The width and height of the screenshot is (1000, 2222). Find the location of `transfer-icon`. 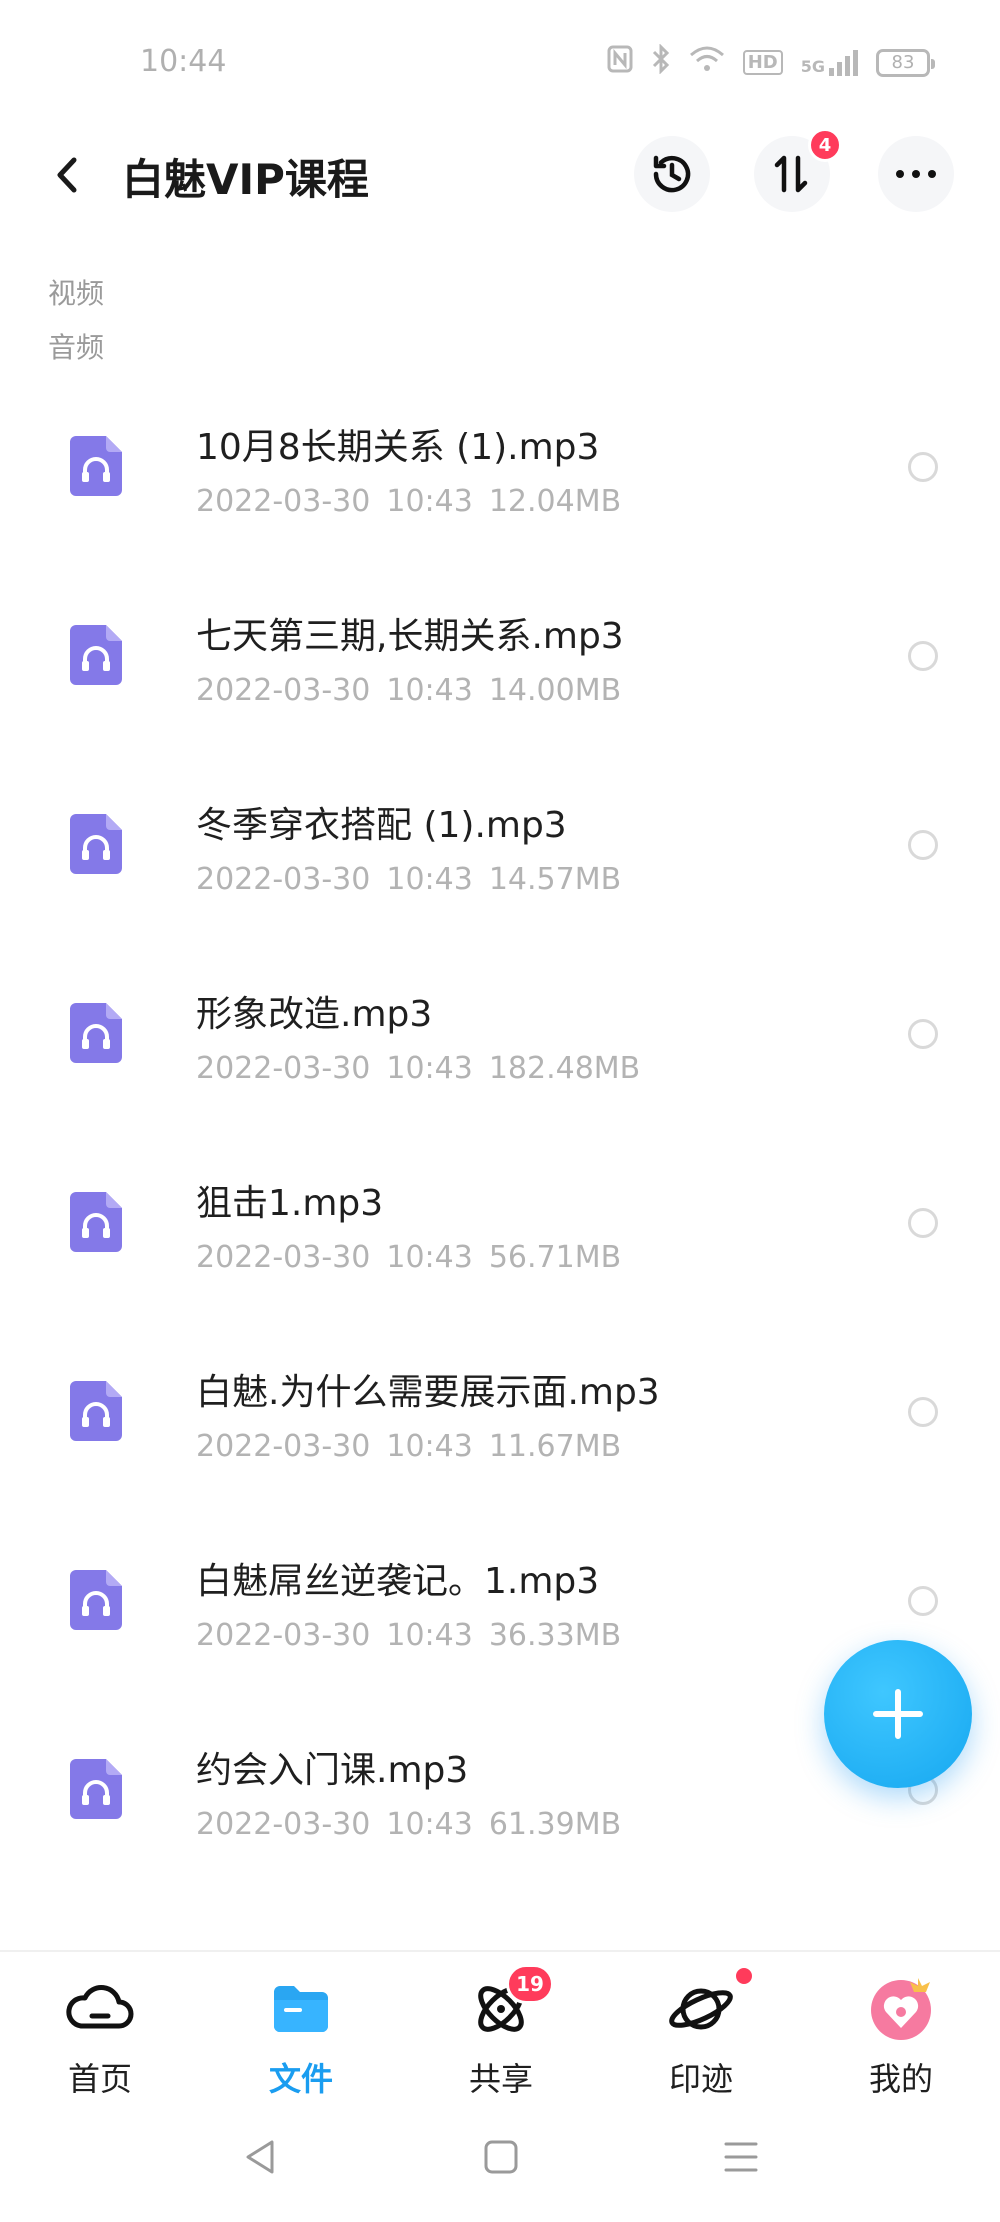

transfer-icon is located at coordinates (791, 174).